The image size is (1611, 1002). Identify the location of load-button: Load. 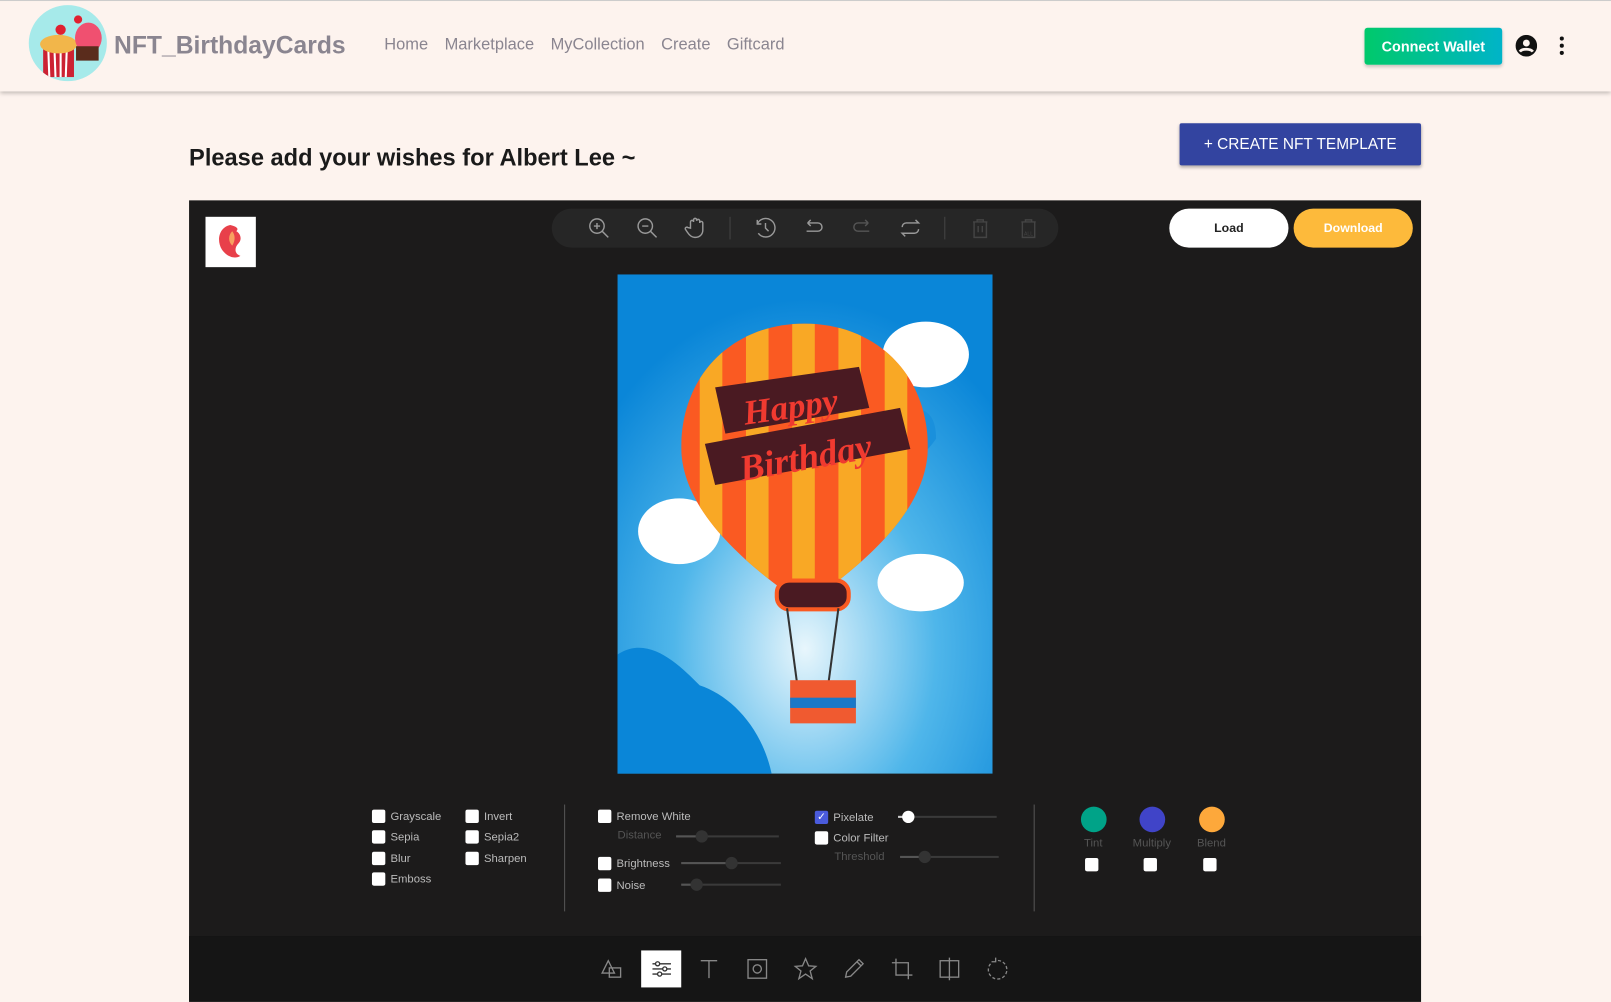
(1229, 228).